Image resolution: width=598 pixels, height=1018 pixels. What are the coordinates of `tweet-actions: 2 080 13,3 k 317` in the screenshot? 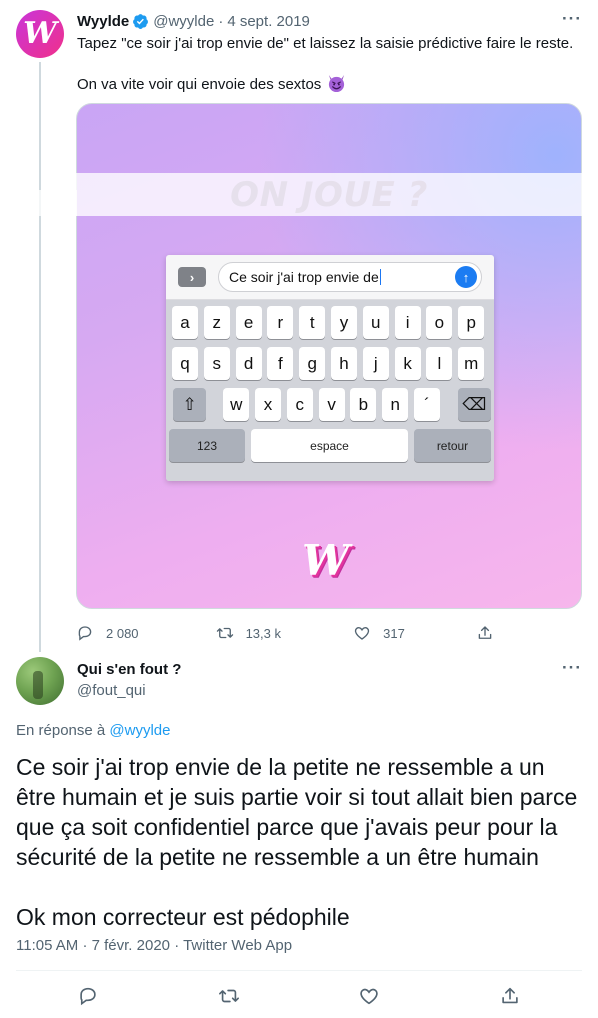 It's located at (291, 633).